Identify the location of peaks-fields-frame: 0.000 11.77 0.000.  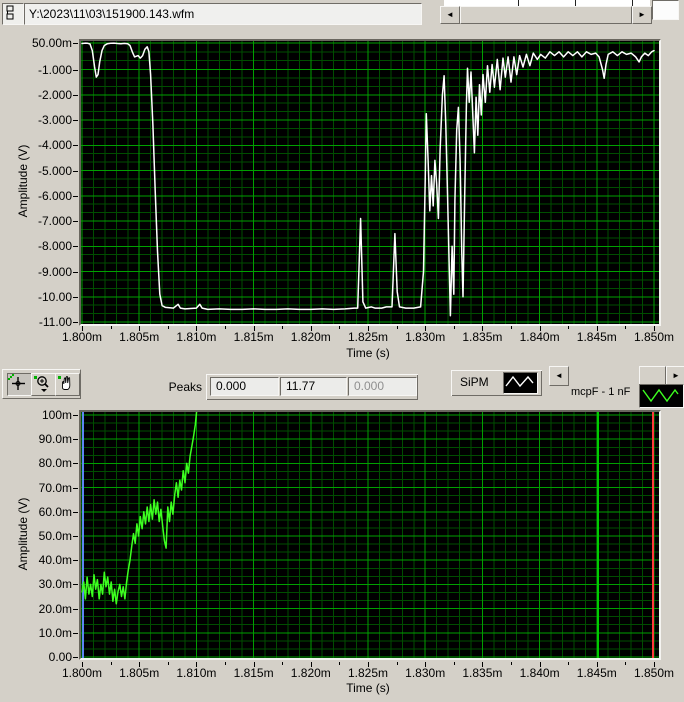
(312, 387).